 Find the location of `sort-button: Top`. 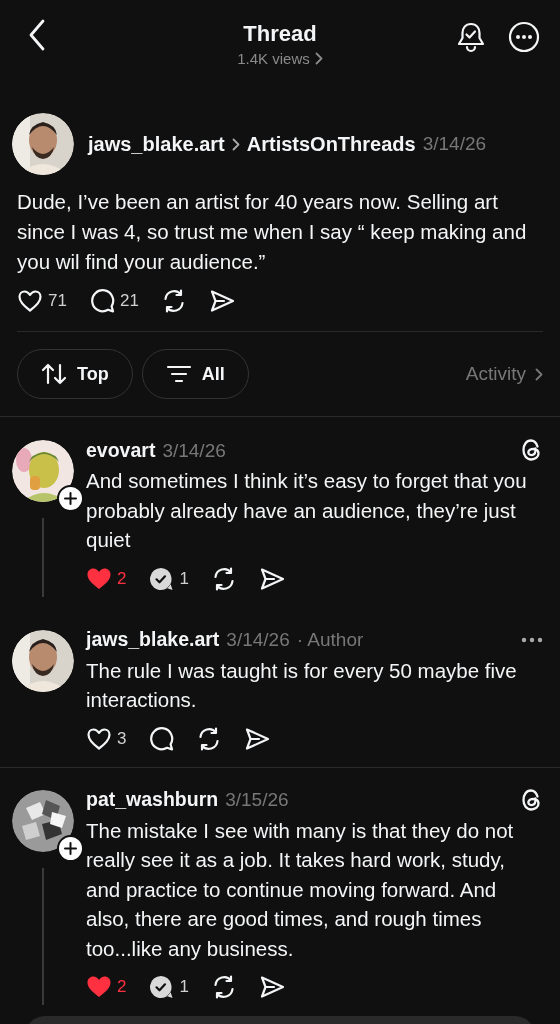

sort-button: Top is located at coordinates (75, 374).